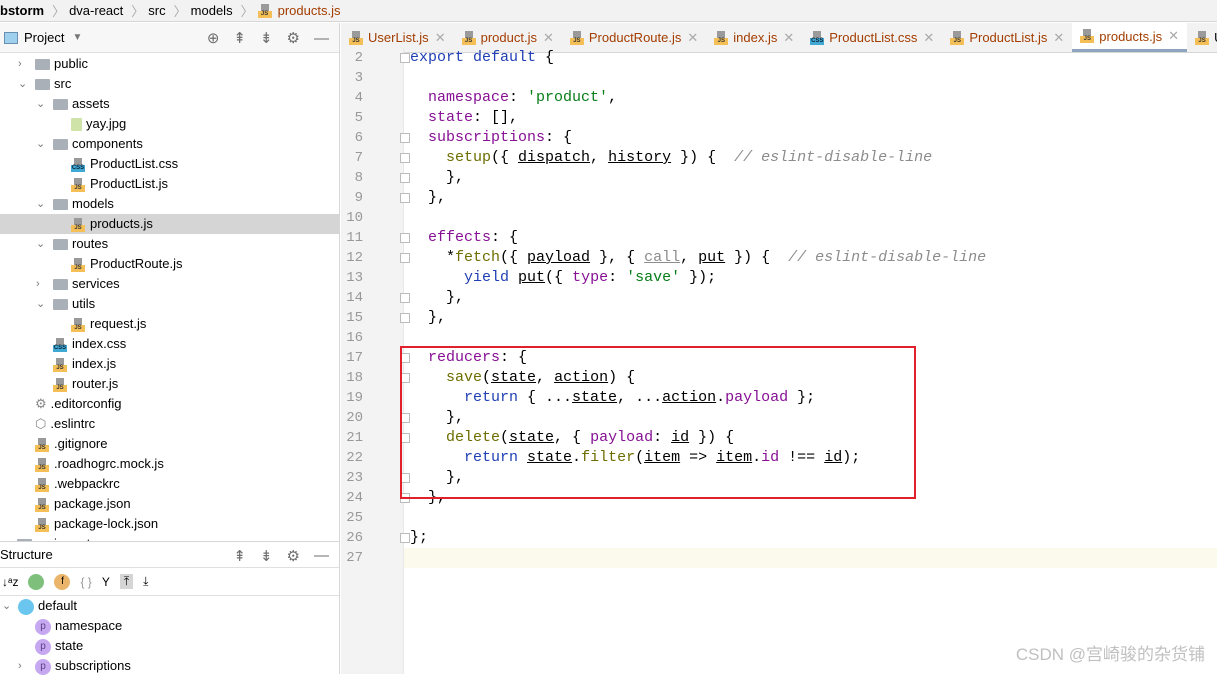 Image resolution: width=1217 pixels, height=676 pixels. I want to click on tree-item-components: ⌄ components, so click(169, 144).